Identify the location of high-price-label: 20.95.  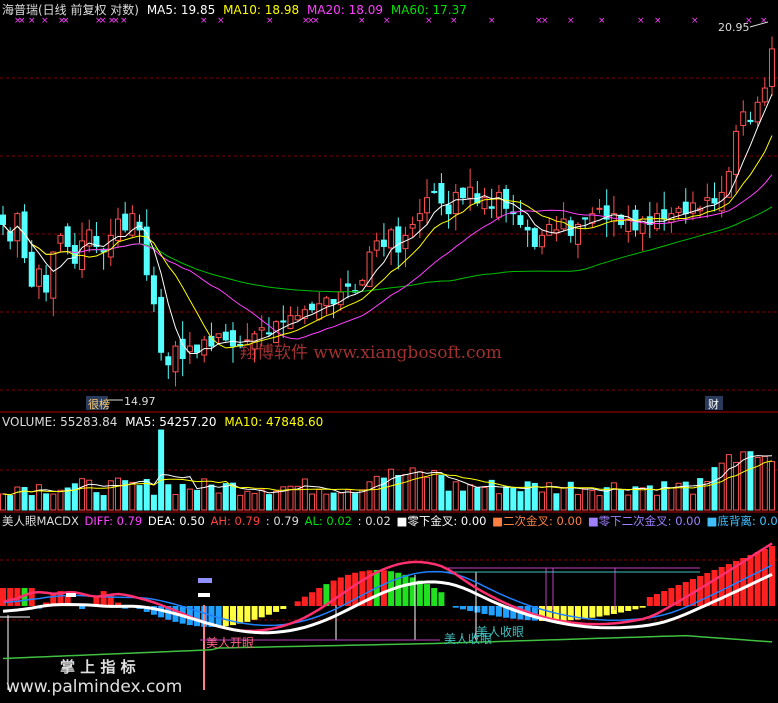
(734, 27).